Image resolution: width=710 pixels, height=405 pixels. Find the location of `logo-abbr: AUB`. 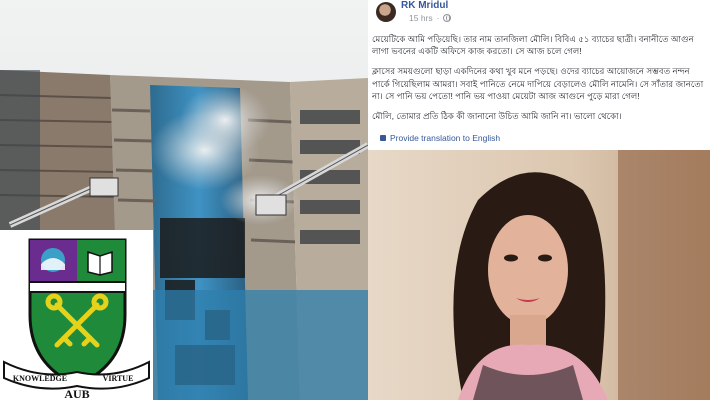

logo-abbr: AUB is located at coordinates (76, 393).